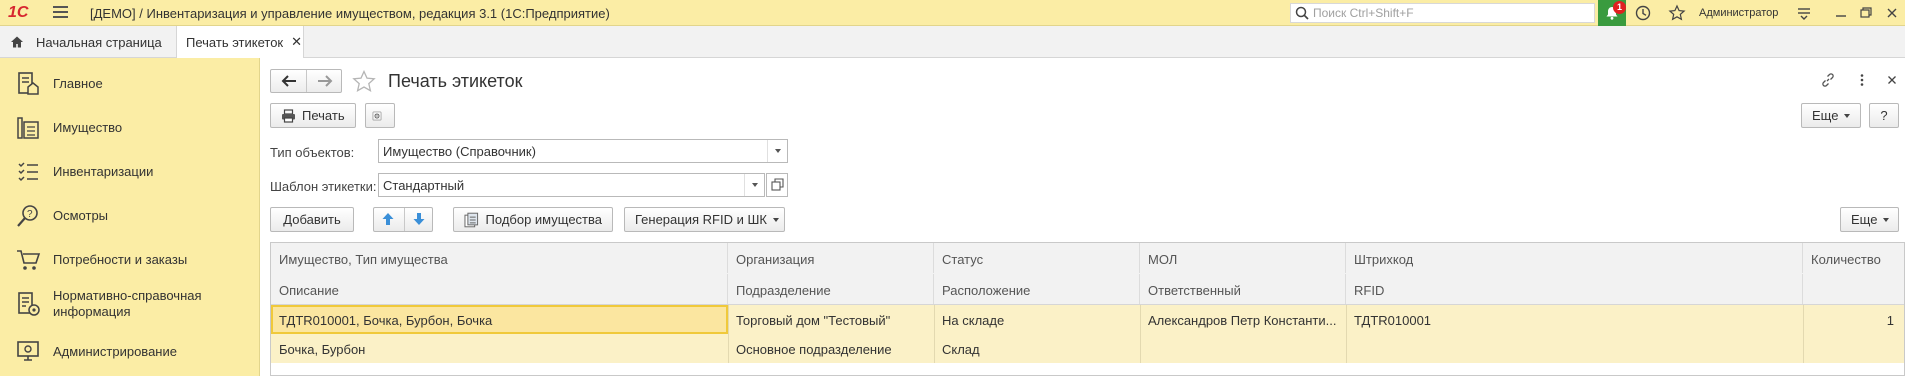 The width and height of the screenshot is (1905, 376). What do you see at coordinates (831, 289) in the screenshot?
I see `col-department-header: Подразделение` at bounding box center [831, 289].